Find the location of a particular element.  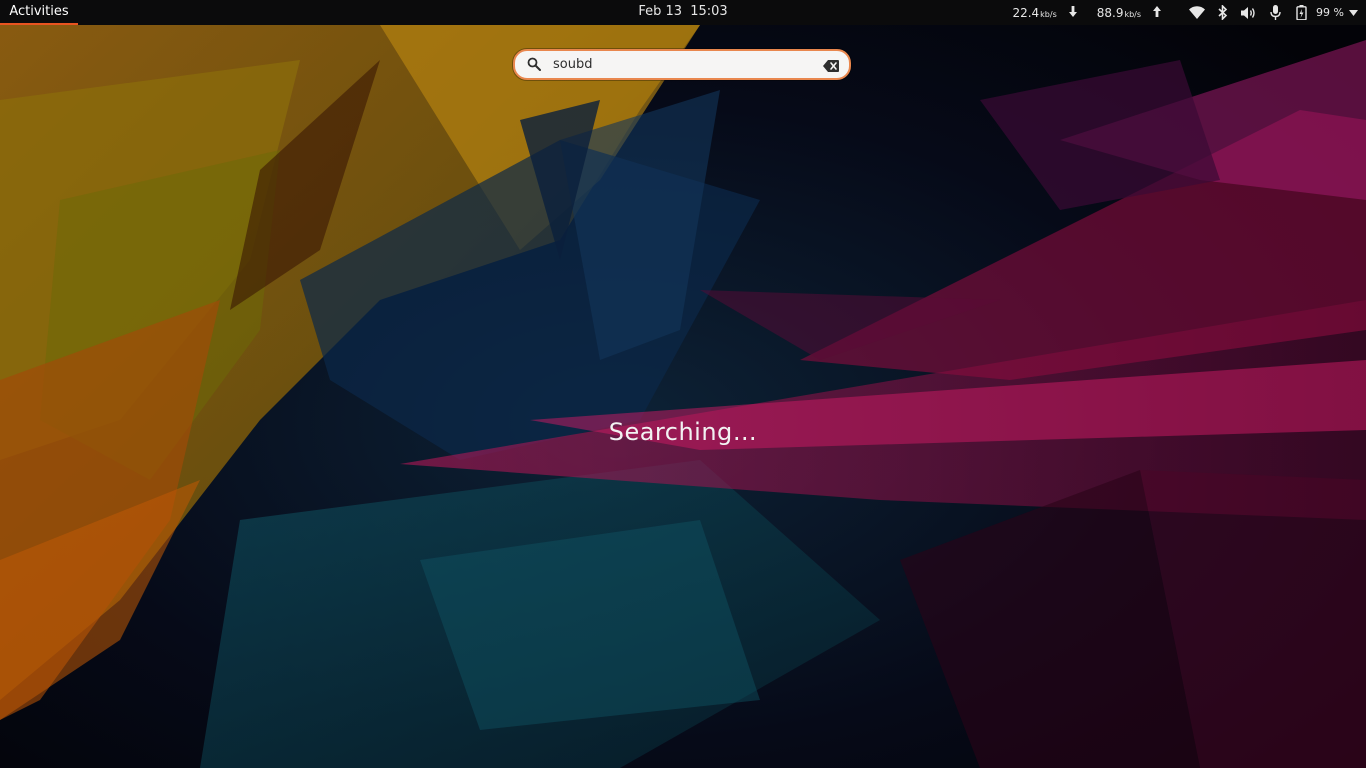

arrow-down-icon is located at coordinates (1072, 12).